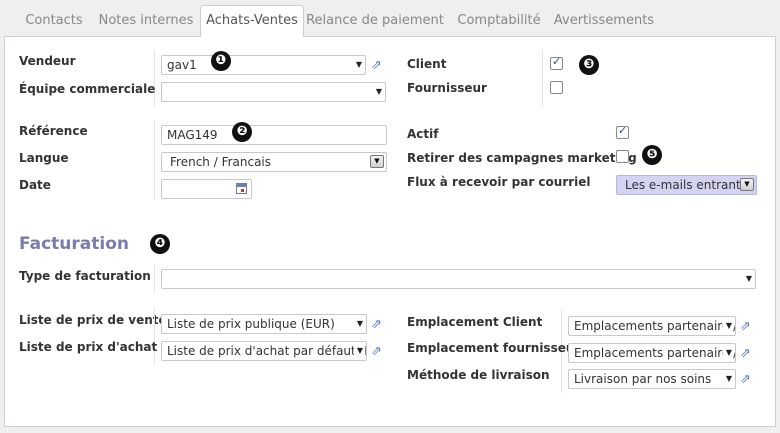 This screenshot has height=433, width=780. What do you see at coordinates (494, 348) in the screenshot?
I see `emplacement-fournisseur-label: Emplacement fournisseur` at bounding box center [494, 348].